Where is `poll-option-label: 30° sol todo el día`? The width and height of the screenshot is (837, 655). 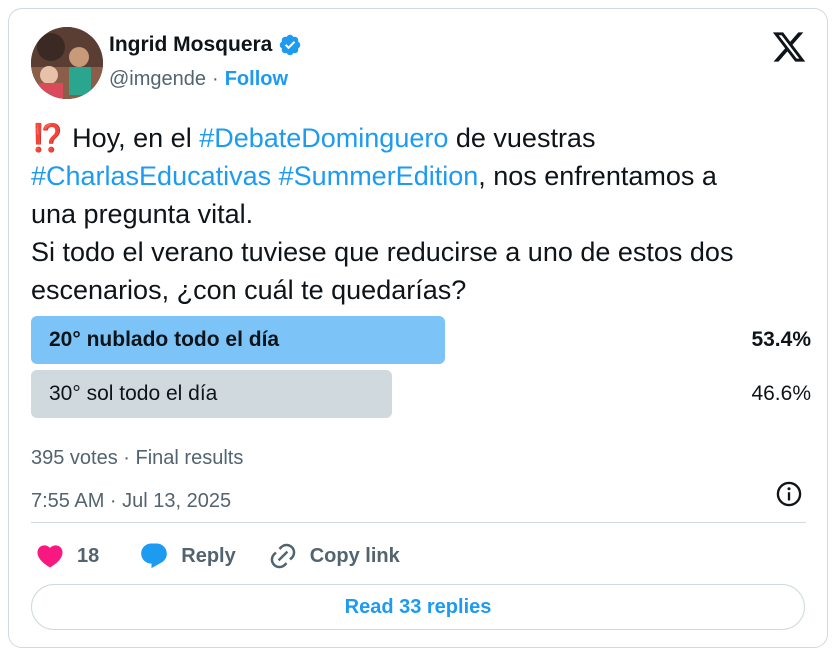
poll-option-label: 30° sol todo el día is located at coordinates (133, 393).